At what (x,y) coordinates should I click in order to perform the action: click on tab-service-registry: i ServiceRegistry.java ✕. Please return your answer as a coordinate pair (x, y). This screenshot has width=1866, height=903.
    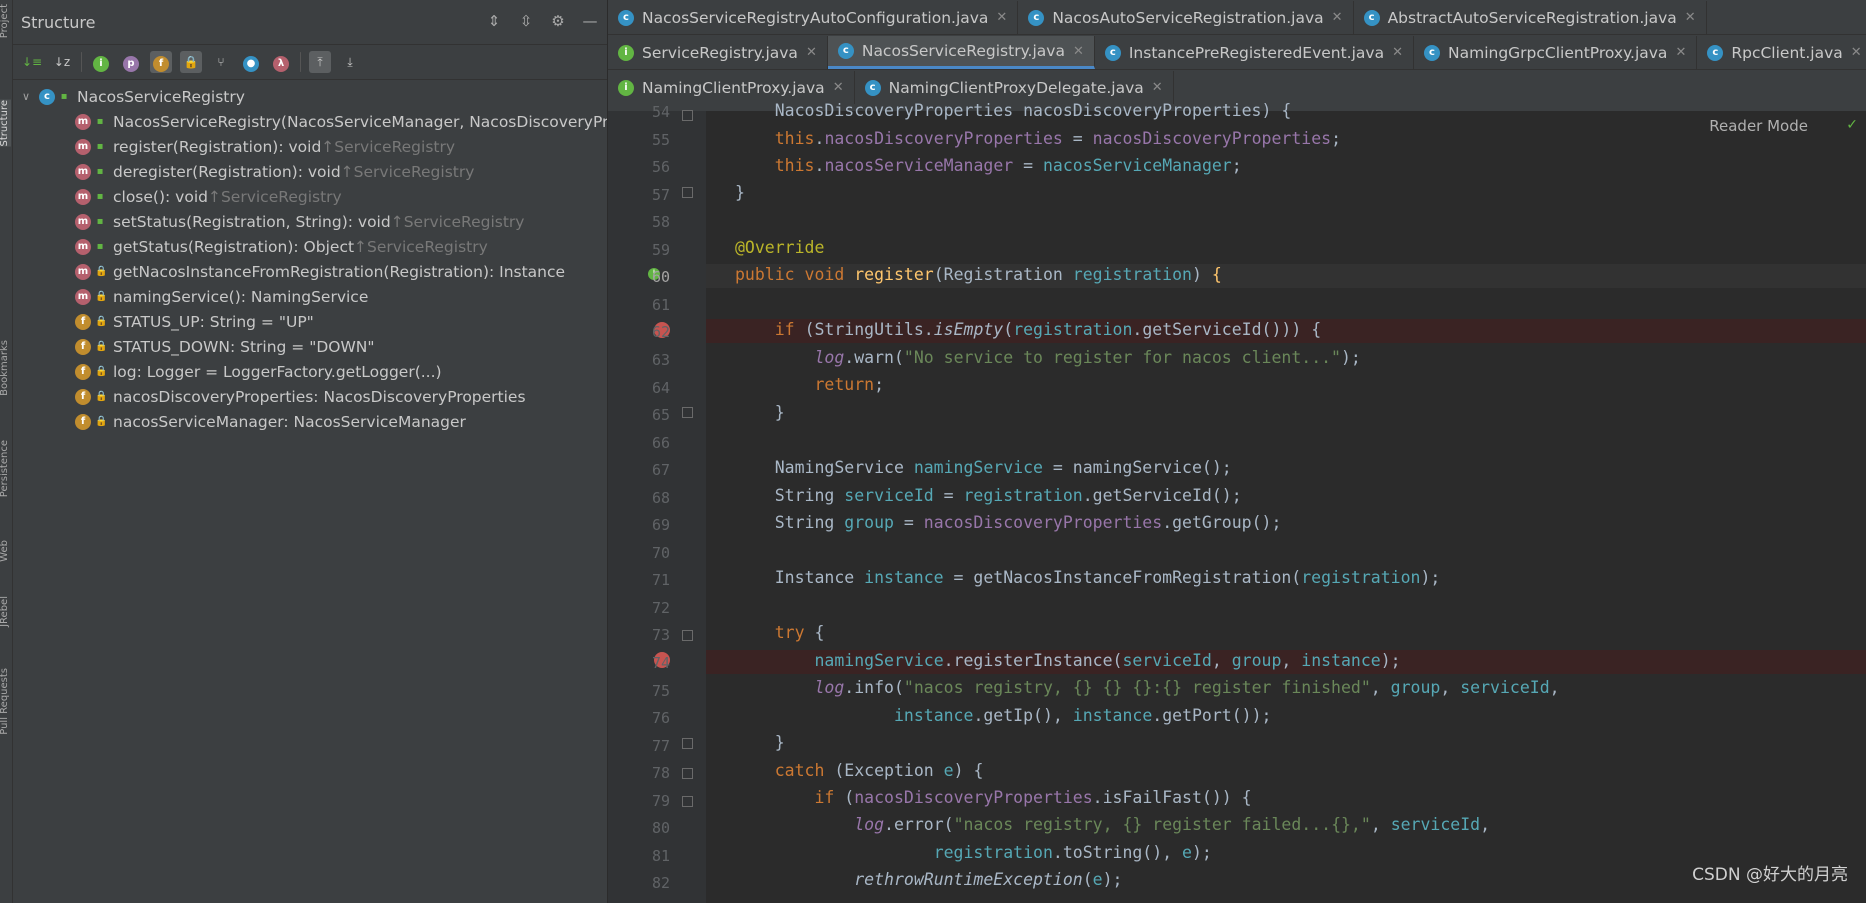
    Looking at the image, I should click on (718, 52).